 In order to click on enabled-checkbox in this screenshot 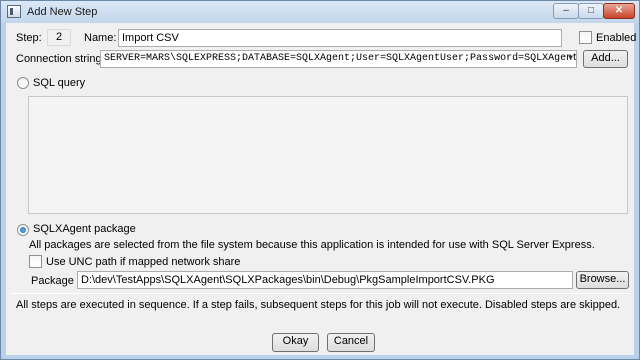, I will do `click(585, 37)`.